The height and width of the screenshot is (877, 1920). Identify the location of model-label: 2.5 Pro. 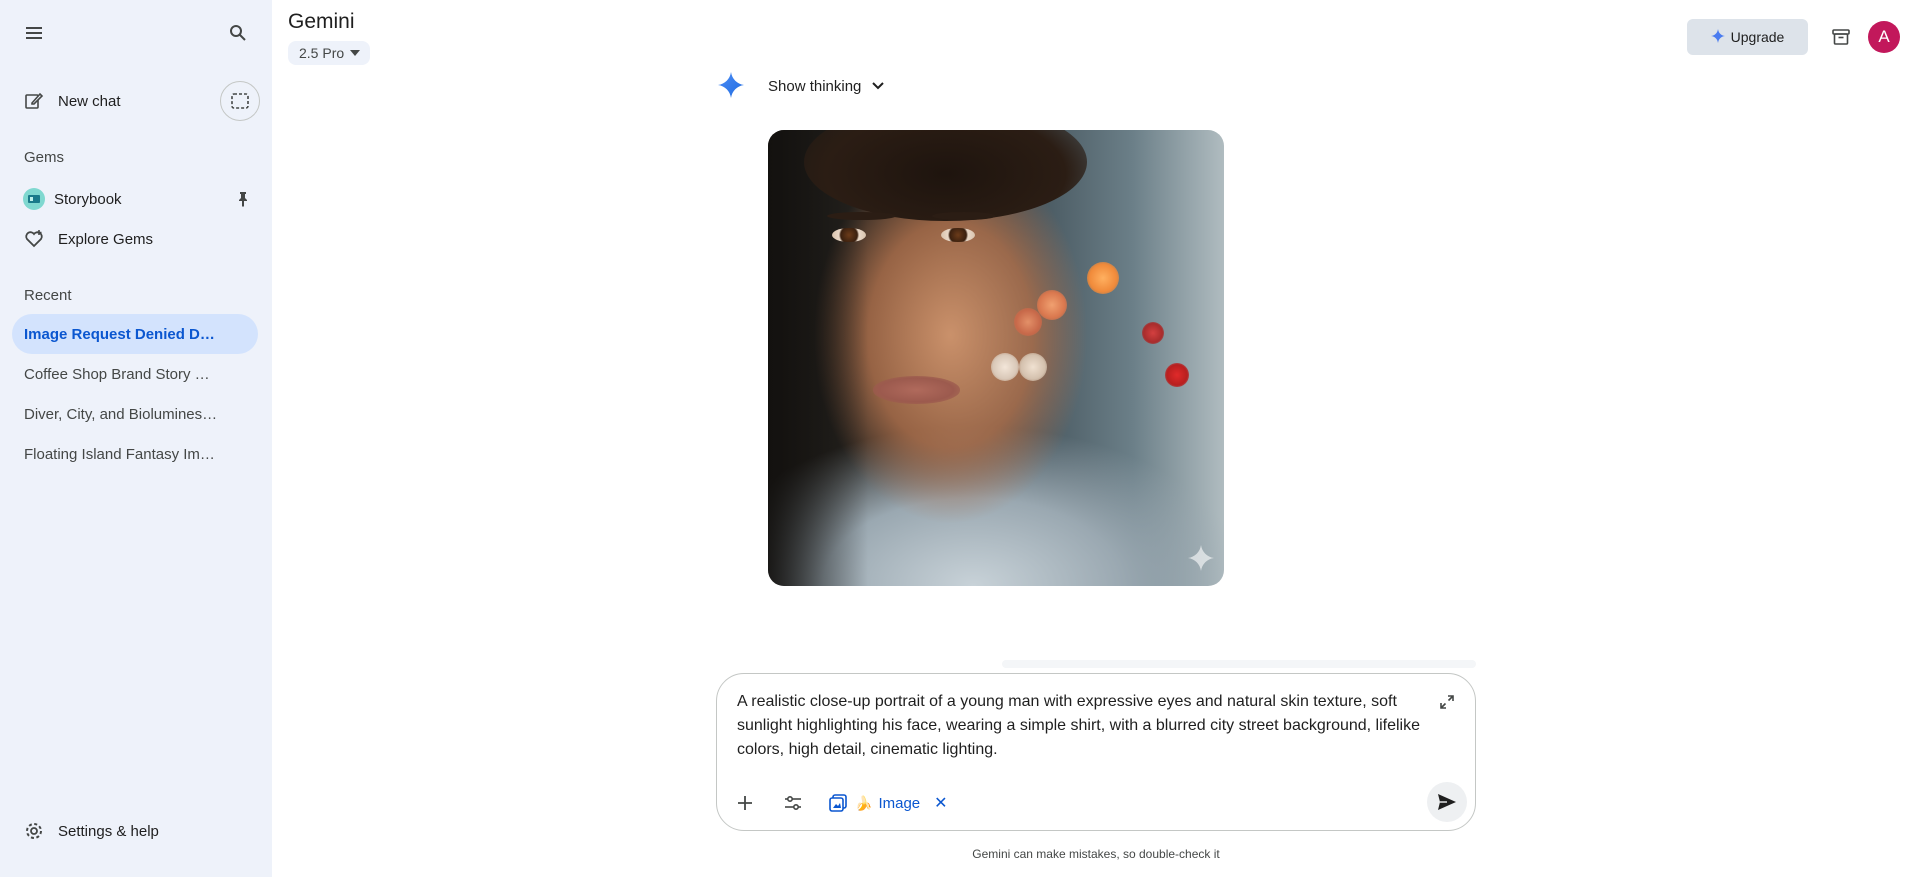
(322, 53).